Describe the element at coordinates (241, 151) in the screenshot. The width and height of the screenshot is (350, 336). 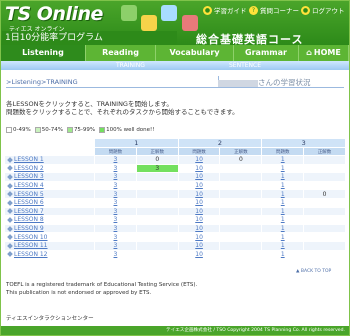
I see `correct-header: 正解数` at that location.